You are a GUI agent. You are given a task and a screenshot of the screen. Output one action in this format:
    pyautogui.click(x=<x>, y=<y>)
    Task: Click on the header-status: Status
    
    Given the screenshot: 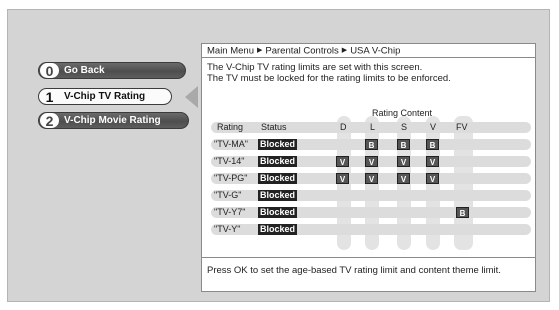 What is the action you would take?
    pyautogui.click(x=274, y=127)
    